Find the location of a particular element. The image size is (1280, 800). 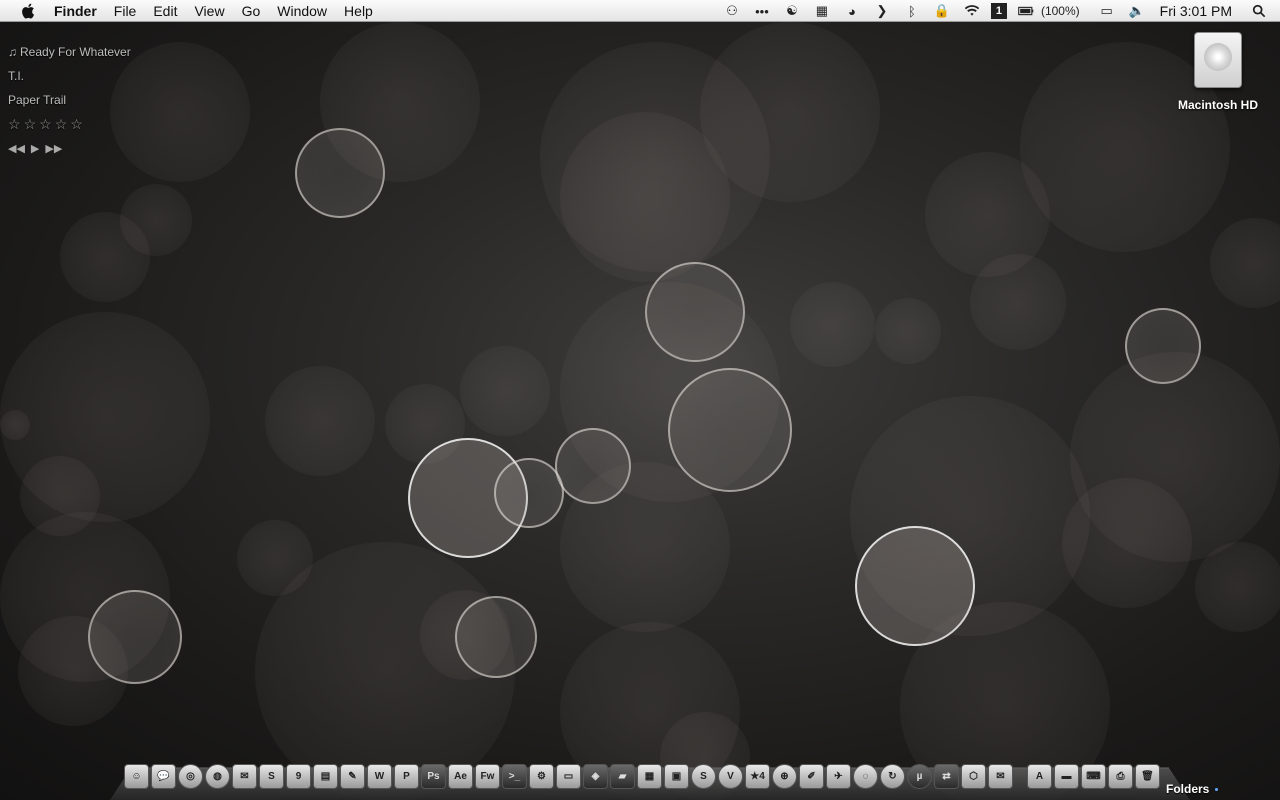

skype-icon: S is located at coordinates (703, 776).